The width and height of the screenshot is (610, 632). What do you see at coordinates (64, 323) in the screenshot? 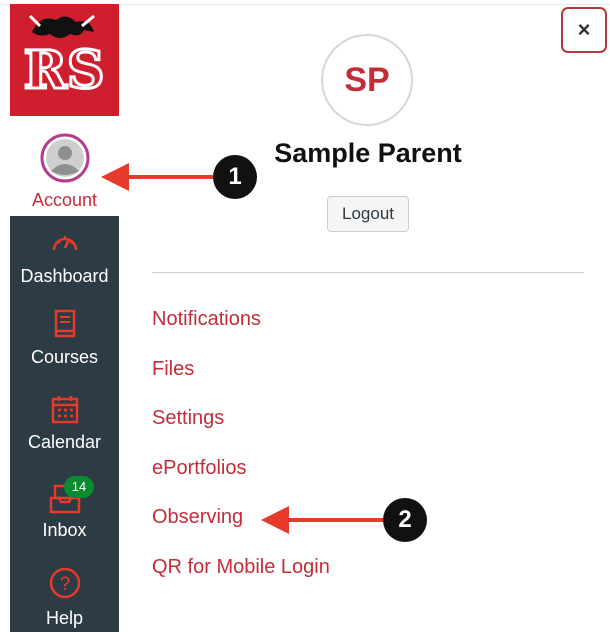
I see `courses-book-icon` at bounding box center [64, 323].